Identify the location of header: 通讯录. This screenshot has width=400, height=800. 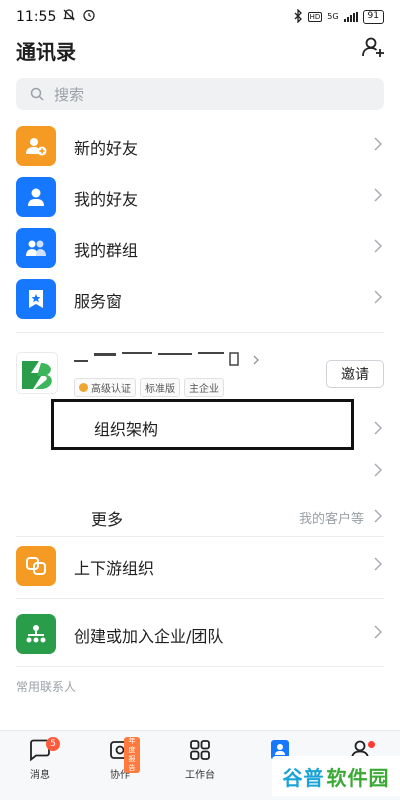
(200, 50).